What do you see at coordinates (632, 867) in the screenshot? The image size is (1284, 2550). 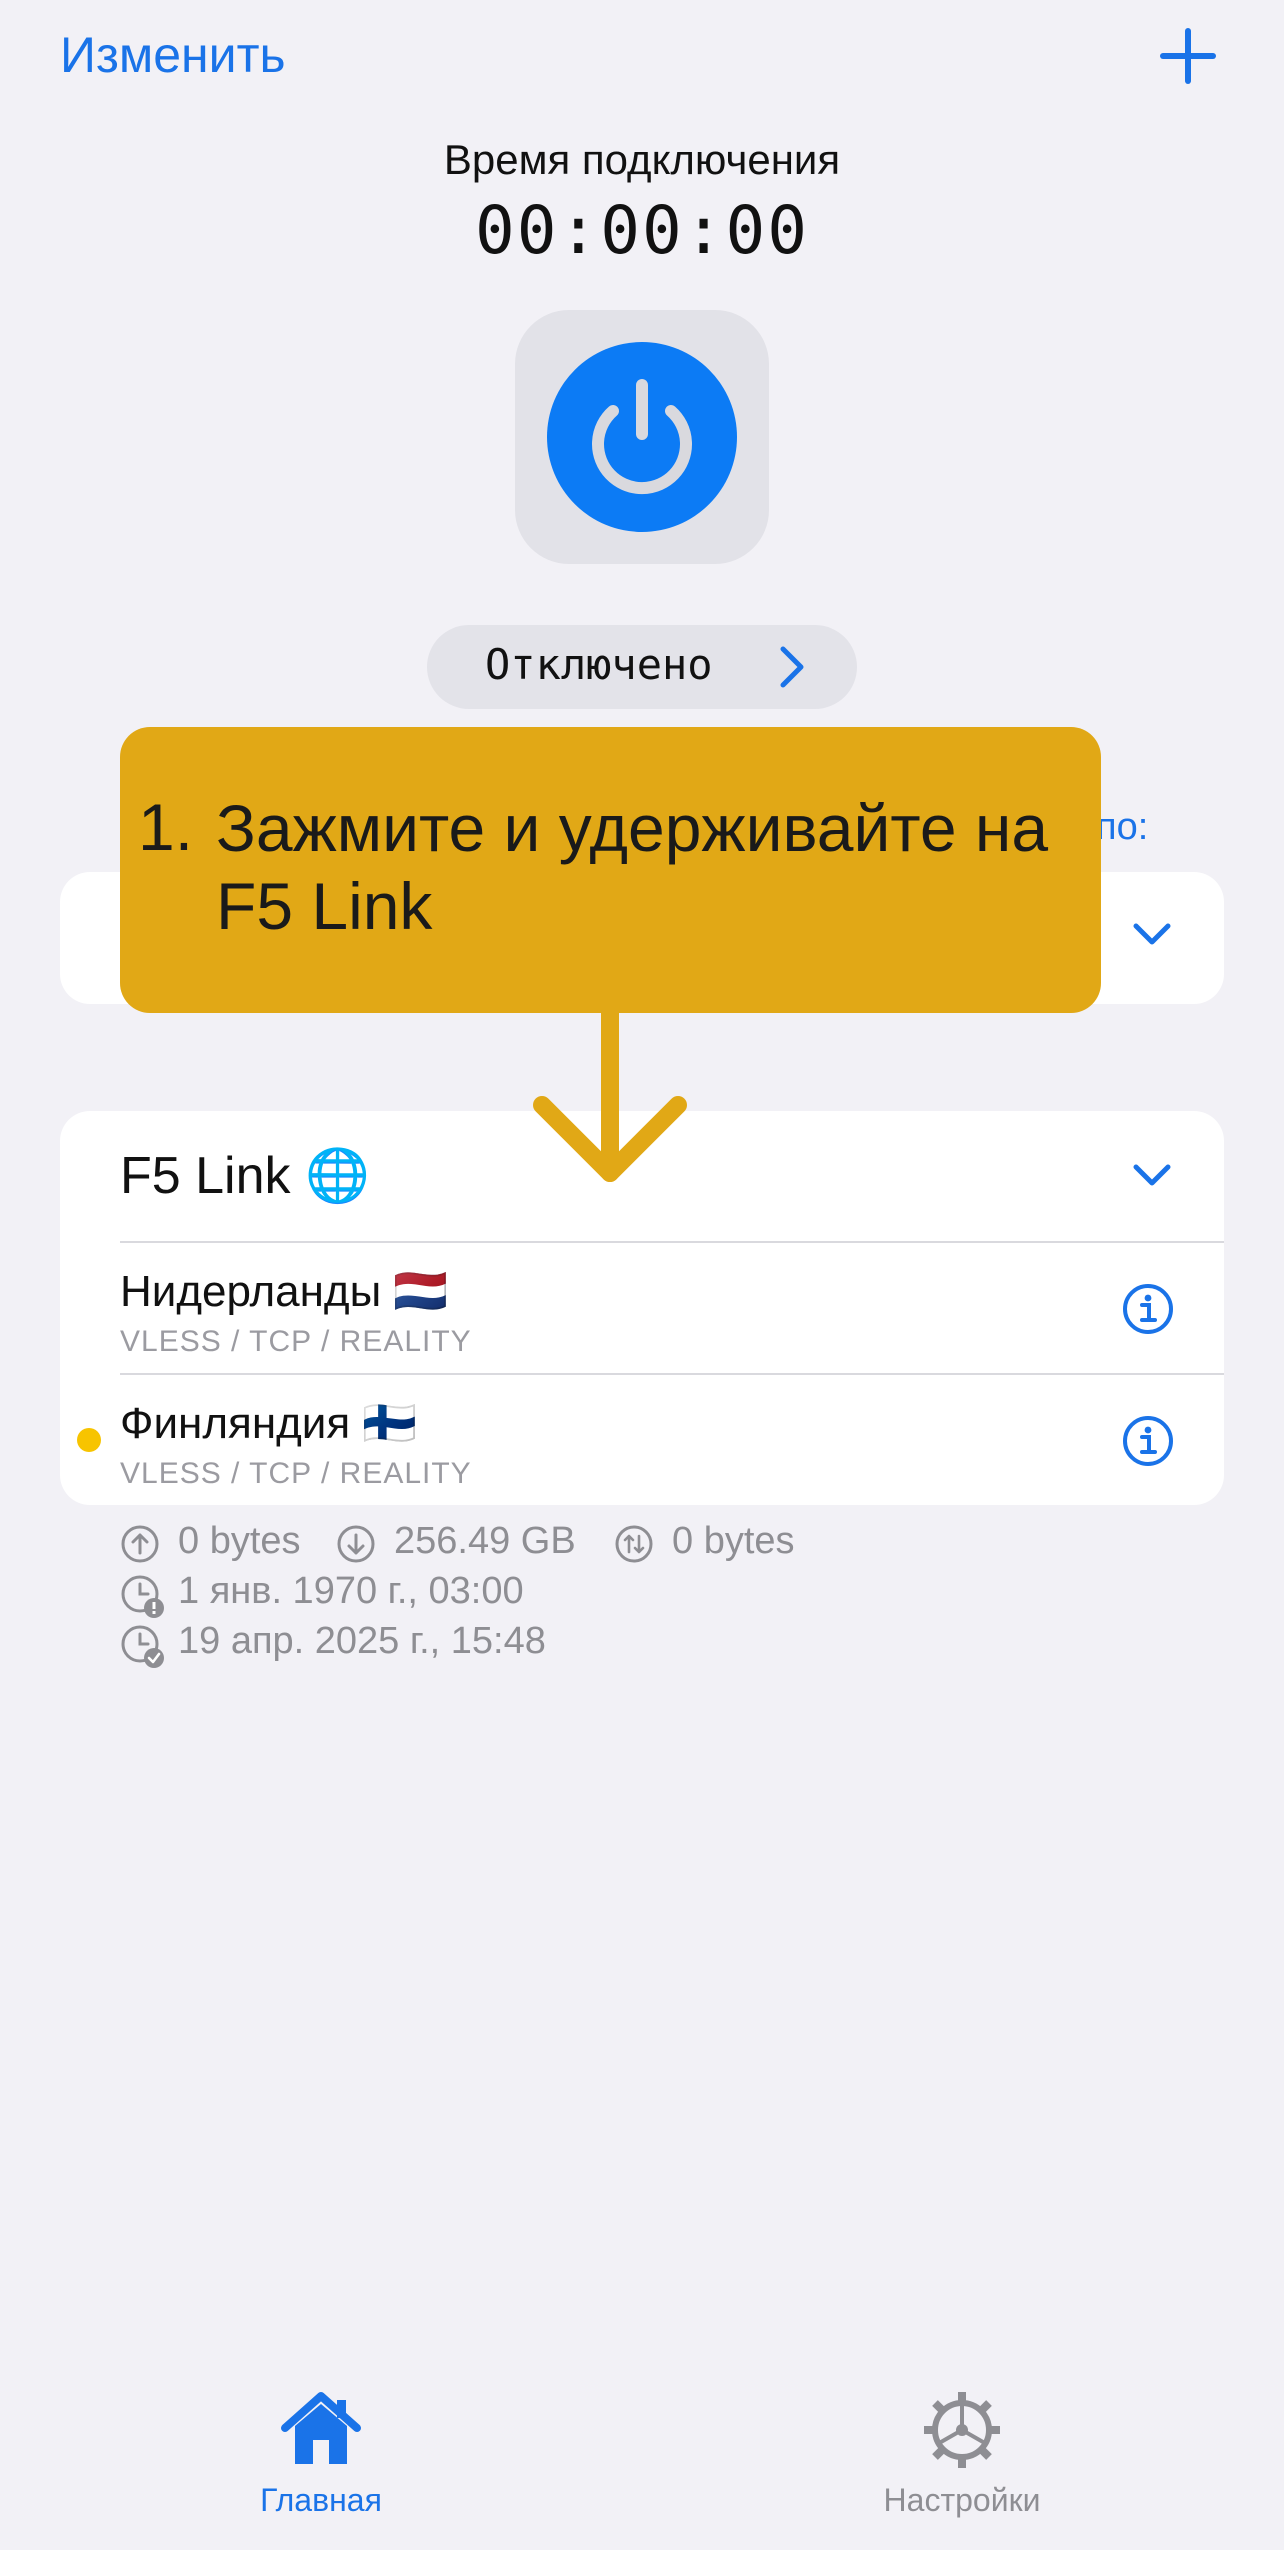 I see `tooltip-text: Зажмите и удерживайте на F5 Link` at bounding box center [632, 867].